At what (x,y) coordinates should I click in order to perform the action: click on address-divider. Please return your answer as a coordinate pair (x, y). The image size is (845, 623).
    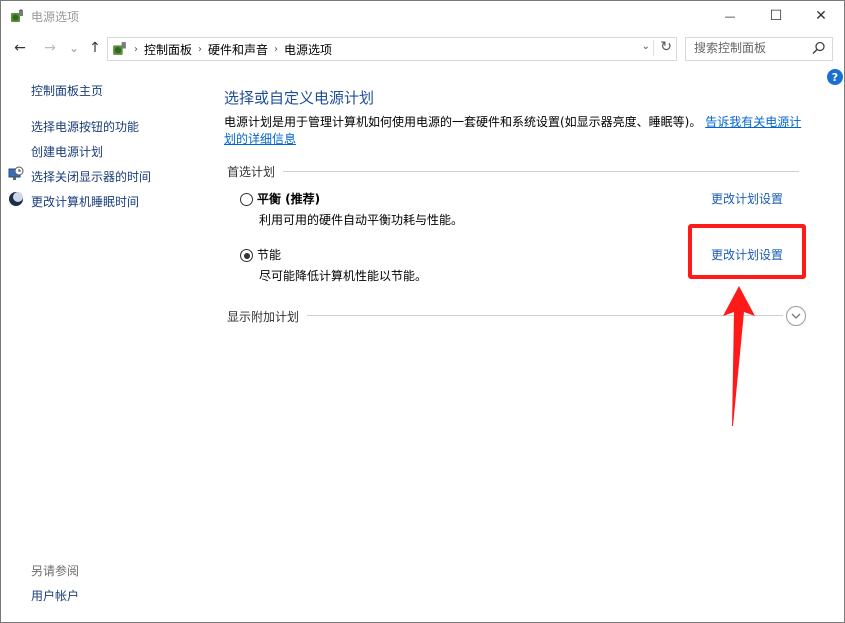
    Looking at the image, I should click on (653, 48).